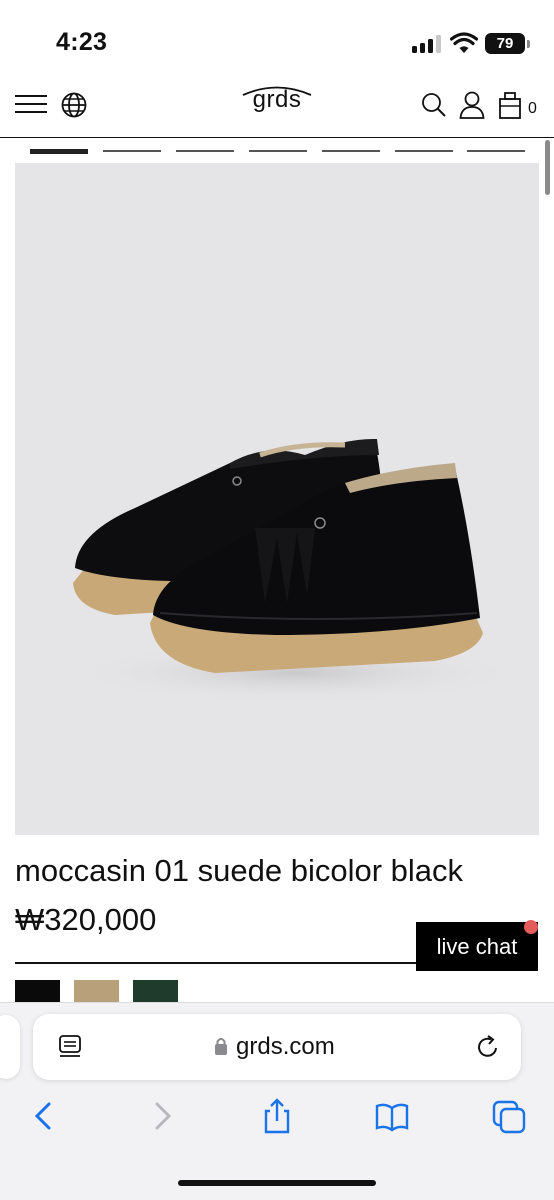 The height and width of the screenshot is (1200, 554). Describe the element at coordinates (477, 946) in the screenshot. I see `live-chat-button: live chat` at that location.